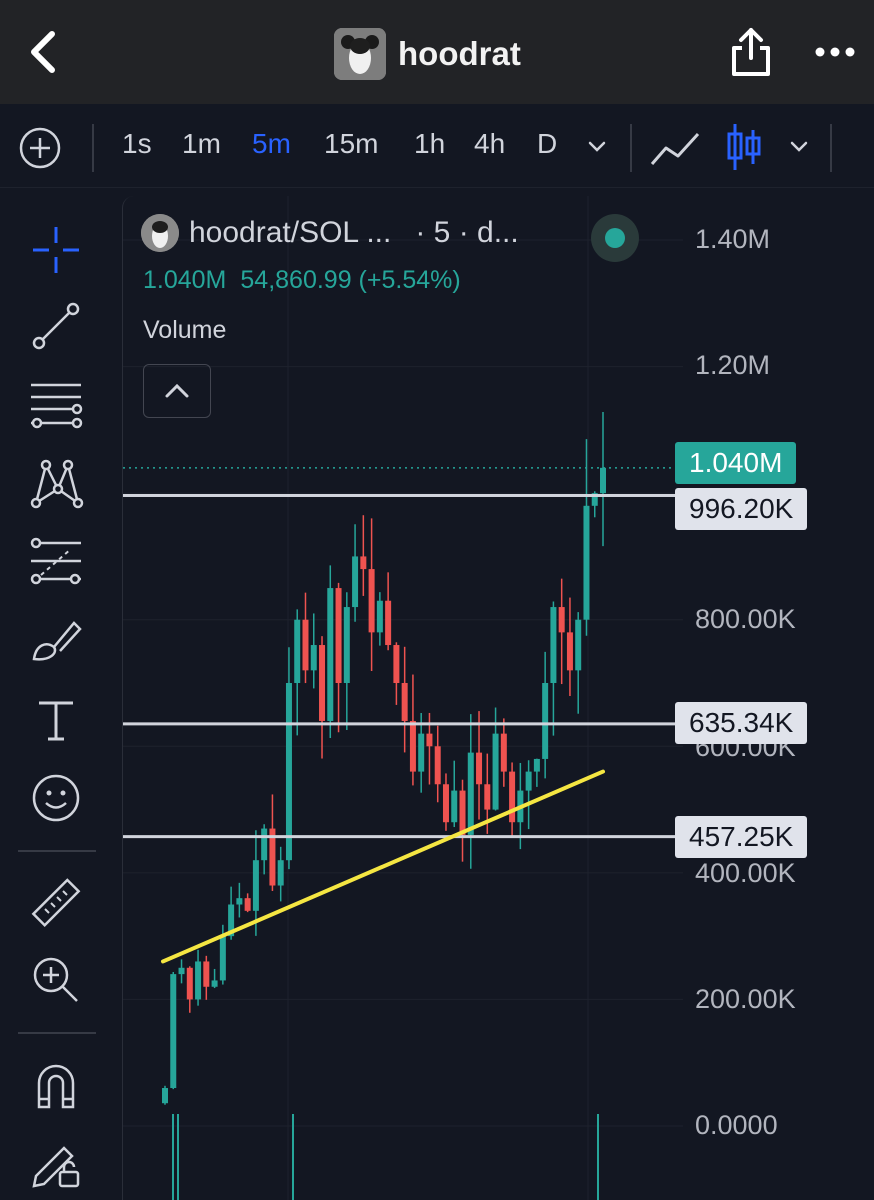  Describe the element at coordinates (56, 250) in the screenshot. I see `crosshair-icon` at that location.